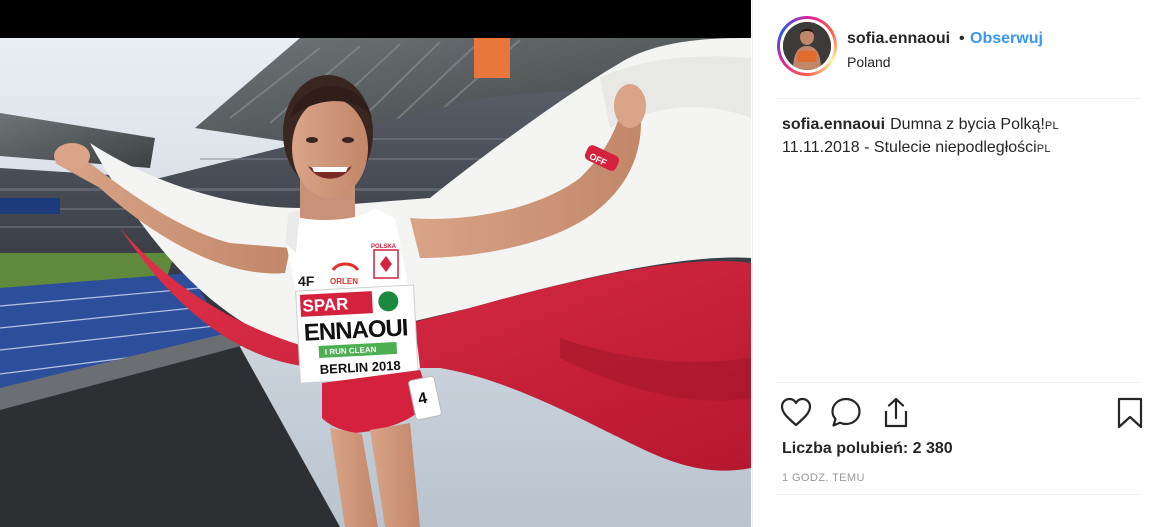 The width and height of the screenshot is (1156, 527). Describe the element at coordinates (1006, 39) in the screenshot. I see `follow-button: Obserwuj` at that location.